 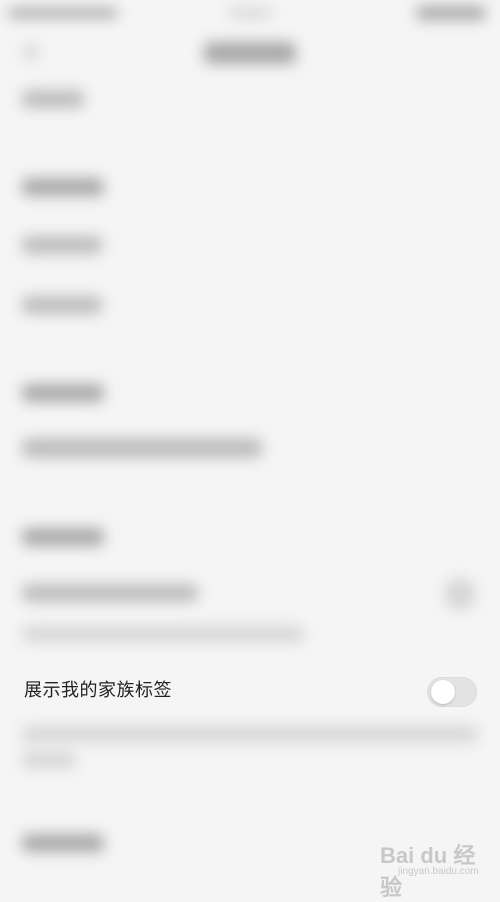 What do you see at coordinates (438, 871) in the screenshot?
I see `watermark-url: jingyan.baidu.com` at bounding box center [438, 871].